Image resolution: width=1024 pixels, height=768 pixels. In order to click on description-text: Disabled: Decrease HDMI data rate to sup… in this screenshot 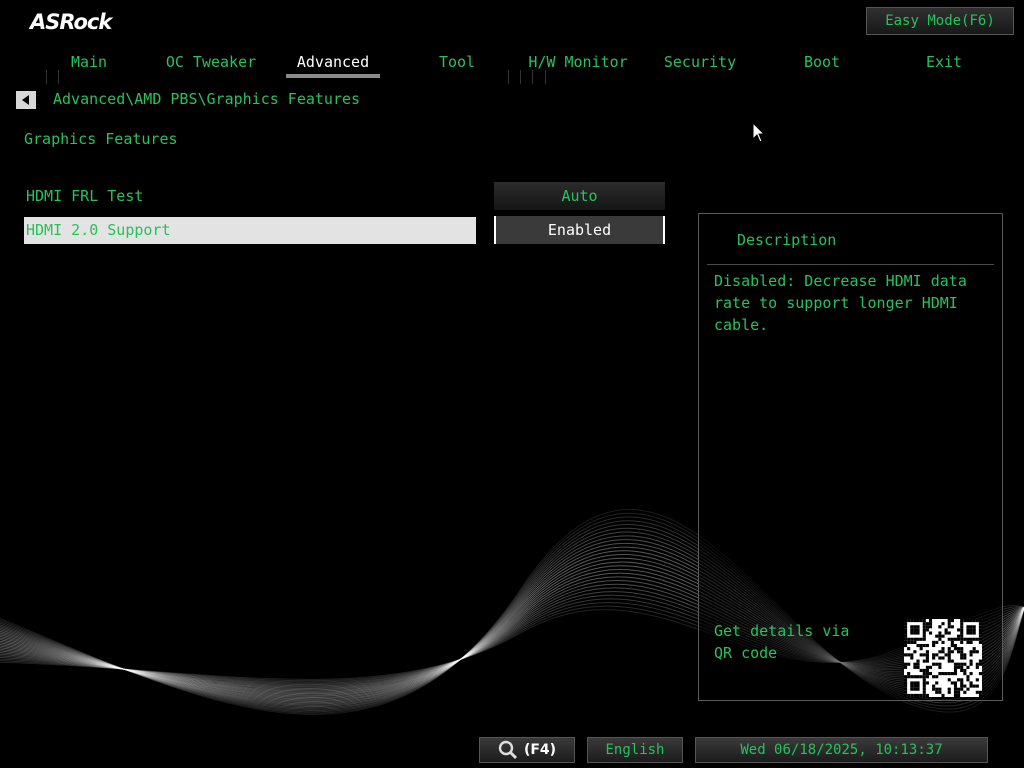, I will do `click(840, 303)`.